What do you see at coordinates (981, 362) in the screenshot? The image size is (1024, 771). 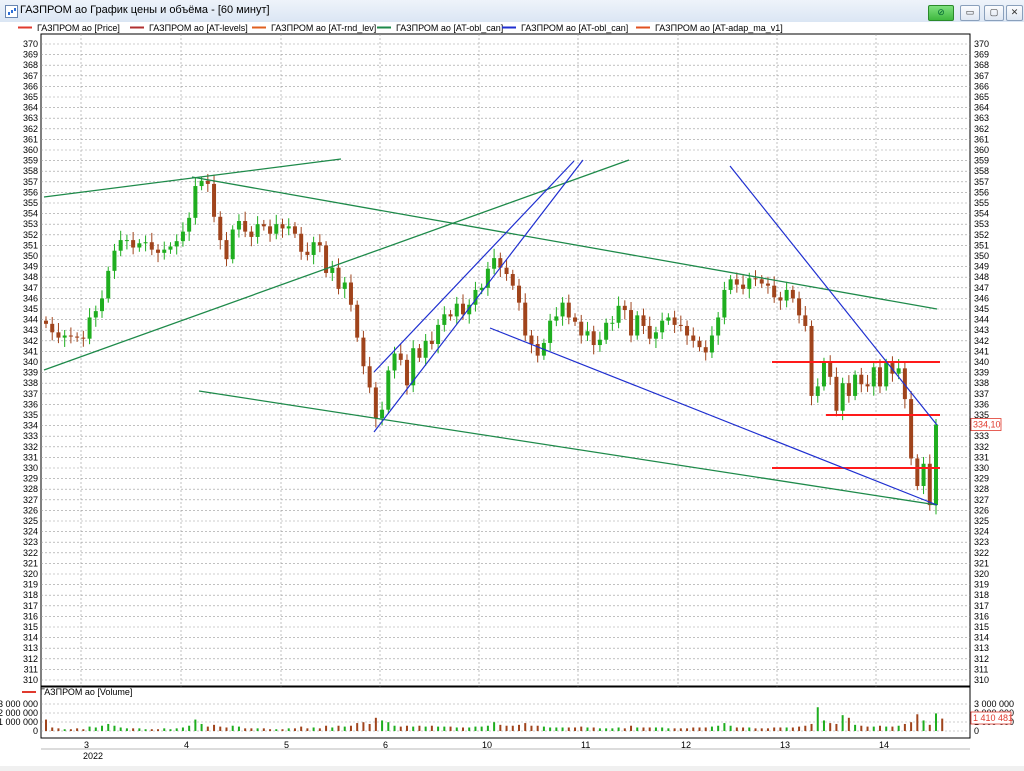 I see `price-tick-label-right: 340` at bounding box center [981, 362].